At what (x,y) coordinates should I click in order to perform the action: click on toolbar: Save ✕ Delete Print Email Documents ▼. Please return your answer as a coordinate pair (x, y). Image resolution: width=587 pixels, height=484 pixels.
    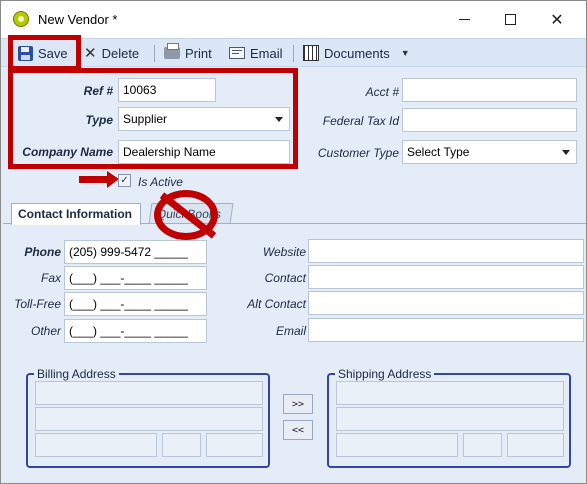
    Looking at the image, I should click on (293, 52).